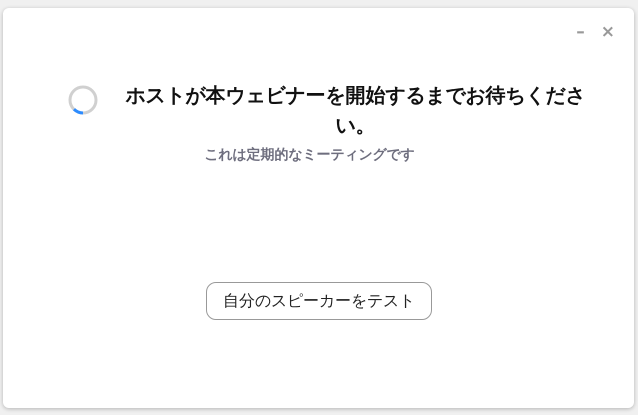  What do you see at coordinates (309, 155) in the screenshot?
I see `meeting-type-note: これは定期的なミーティングです` at bounding box center [309, 155].